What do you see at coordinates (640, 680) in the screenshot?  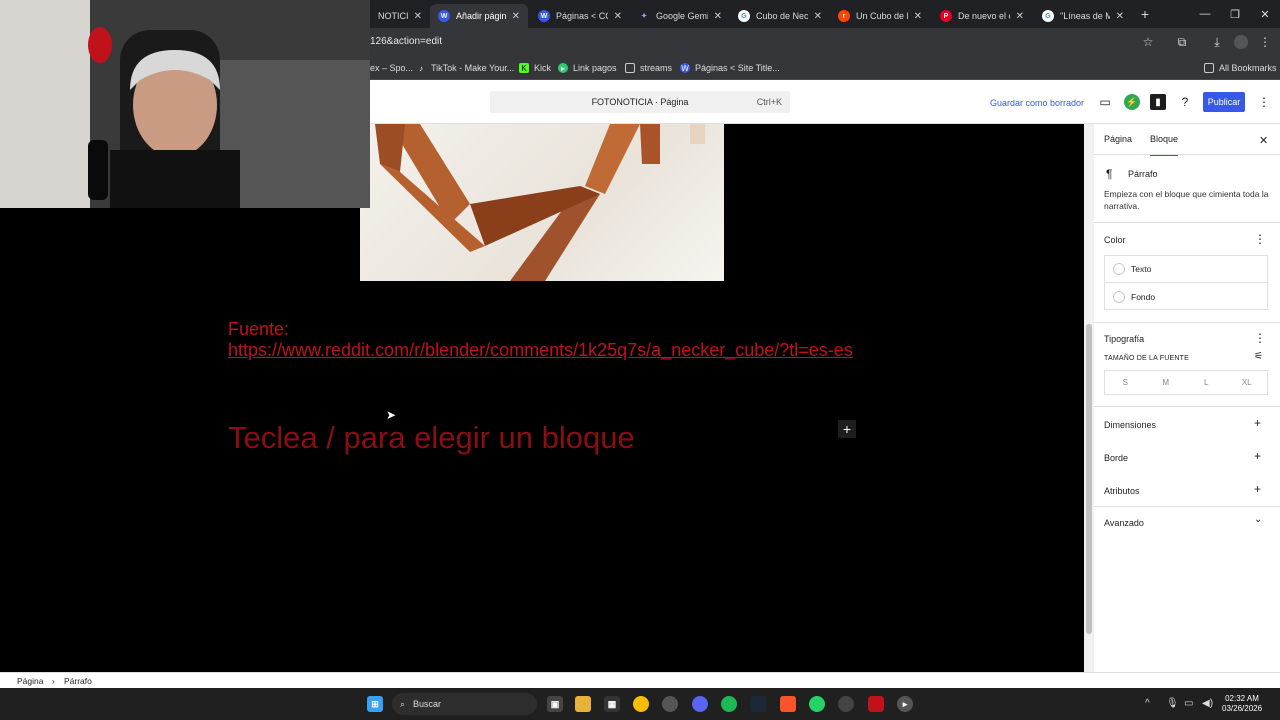 I see `breadcrumb: Página › Párrafo` at bounding box center [640, 680].